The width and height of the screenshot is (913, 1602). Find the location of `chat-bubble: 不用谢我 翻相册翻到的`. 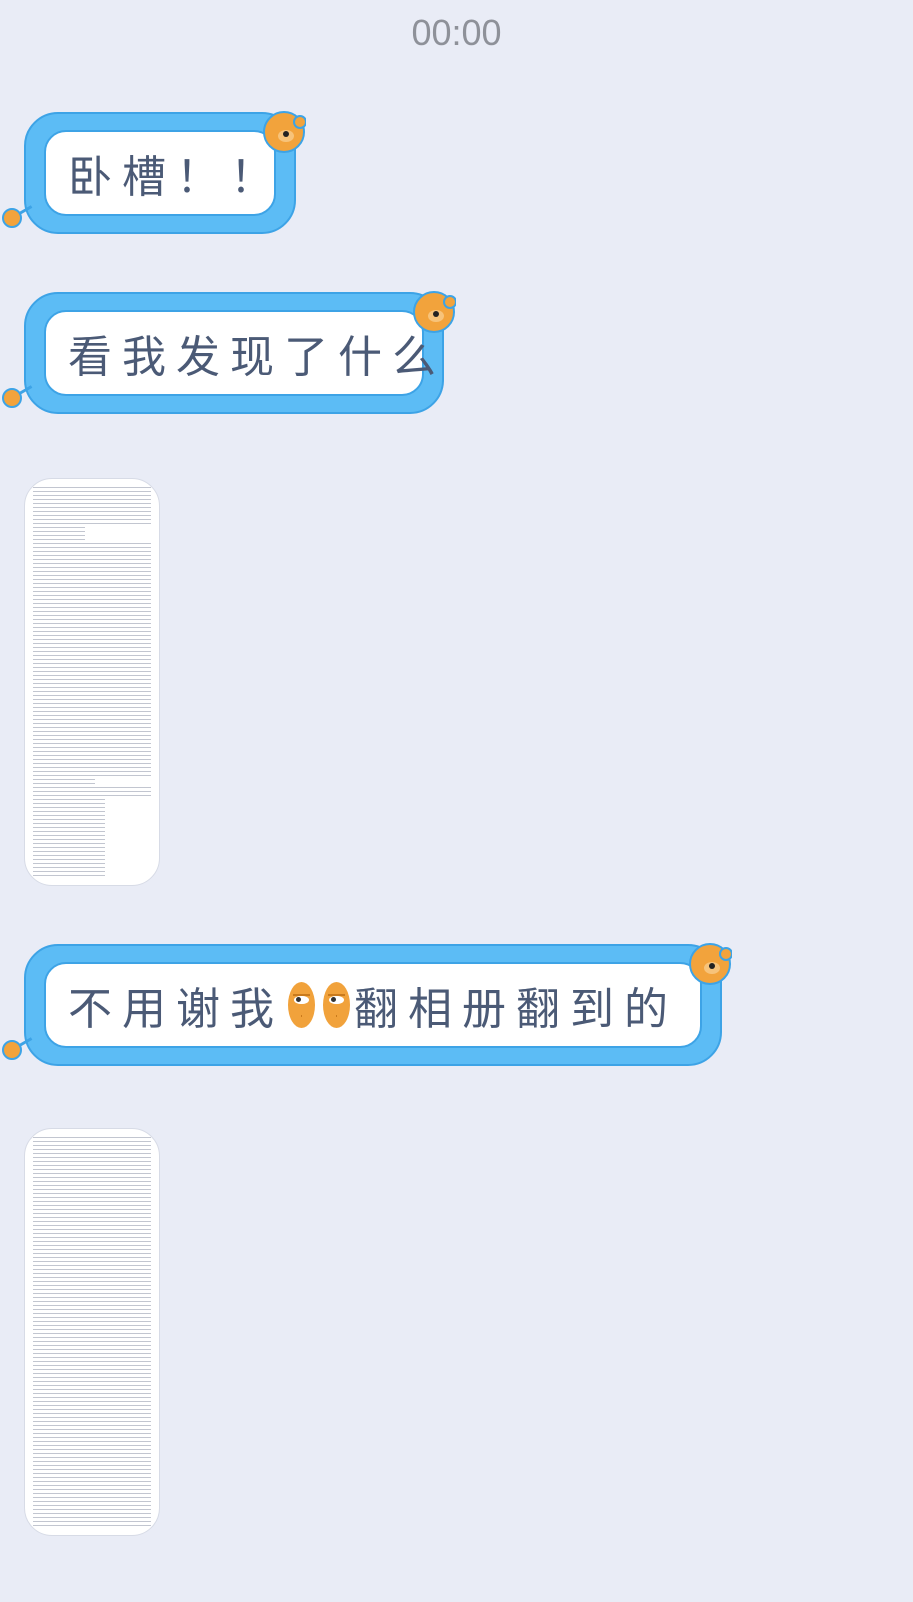

chat-bubble: 不用谢我 翻相册翻到的 is located at coordinates (373, 1005).